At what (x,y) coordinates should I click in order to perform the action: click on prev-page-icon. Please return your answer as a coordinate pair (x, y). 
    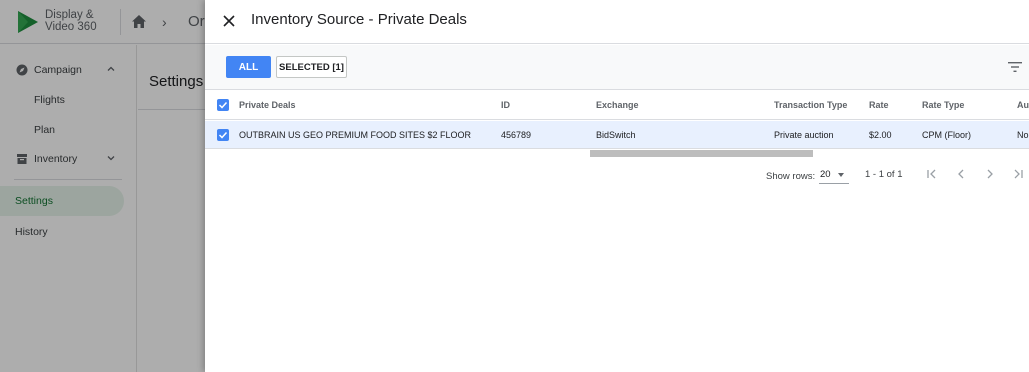
    Looking at the image, I should click on (961, 174).